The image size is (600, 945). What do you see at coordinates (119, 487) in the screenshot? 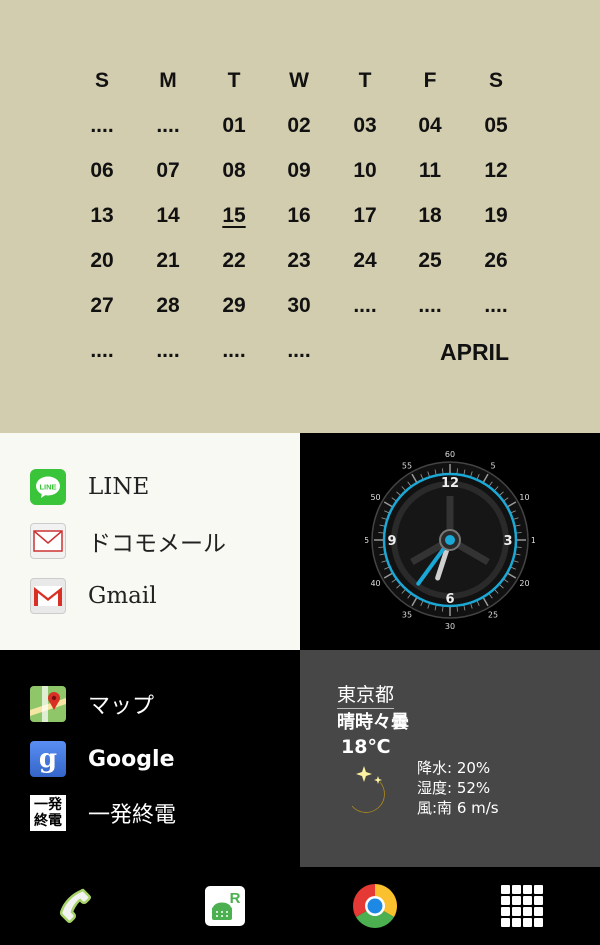
I see `app-label: LINE` at bounding box center [119, 487].